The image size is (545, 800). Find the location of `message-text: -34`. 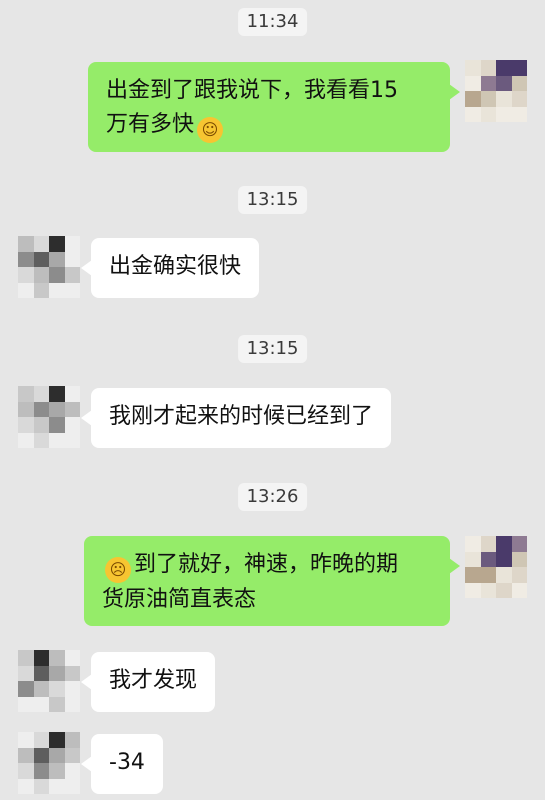

message-text: -34 is located at coordinates (127, 762).